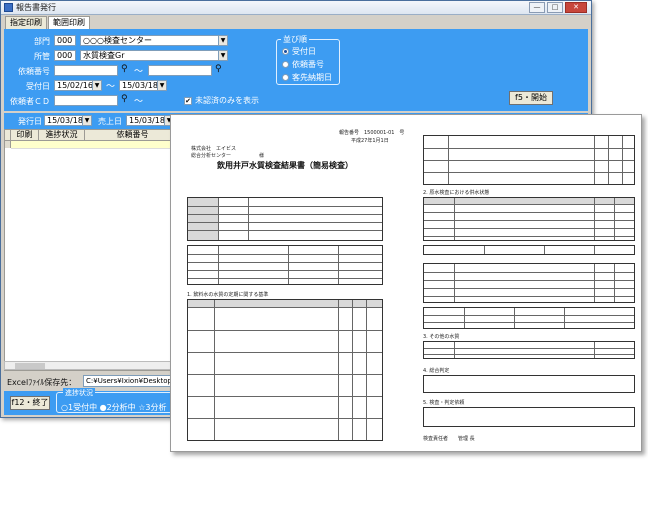  Describe the element at coordinates (69, 22) in the screenshot. I see `tab-range-print: 範囲印刷` at that location.